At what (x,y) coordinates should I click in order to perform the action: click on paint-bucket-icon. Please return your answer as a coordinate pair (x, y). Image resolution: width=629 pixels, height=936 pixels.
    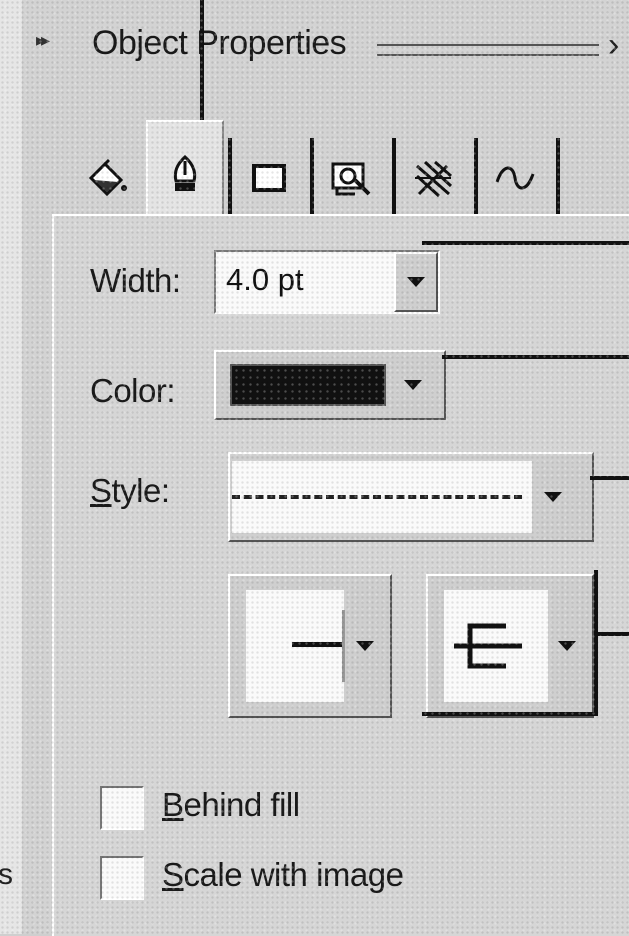
    Looking at the image, I should click on (107, 177).